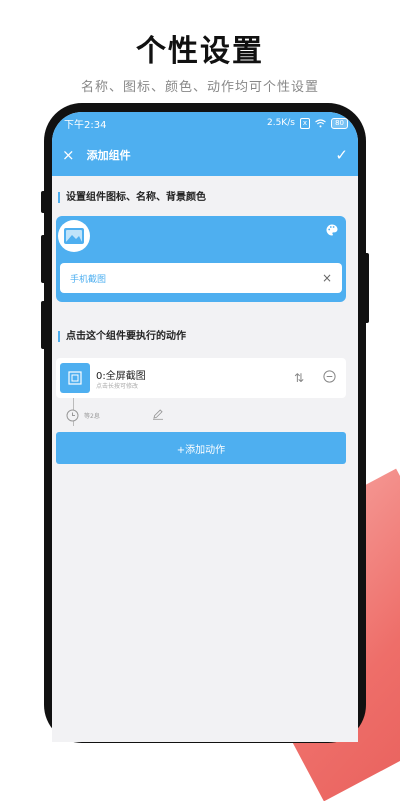 The image size is (400, 801). I want to click on promo-subtitle: 名称、图标、颜色、动作均可个性设置, so click(199, 87).